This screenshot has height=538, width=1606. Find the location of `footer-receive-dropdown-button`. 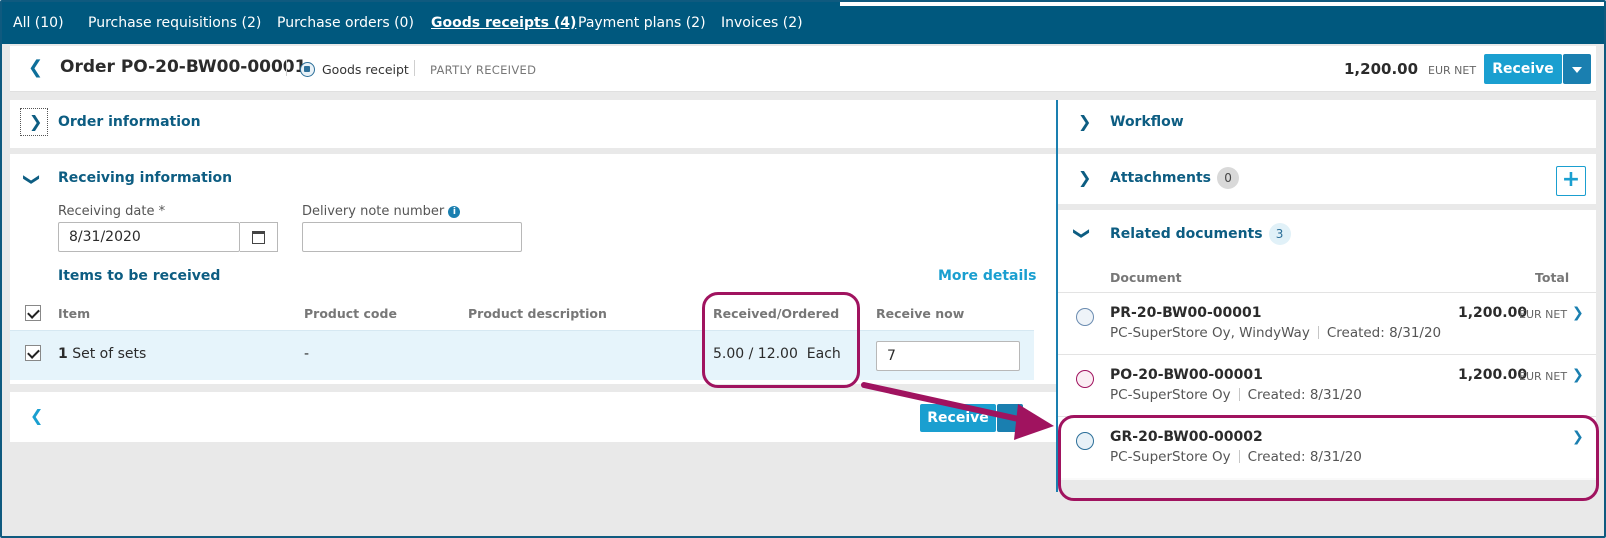

footer-receive-dropdown-button is located at coordinates (1010, 418).